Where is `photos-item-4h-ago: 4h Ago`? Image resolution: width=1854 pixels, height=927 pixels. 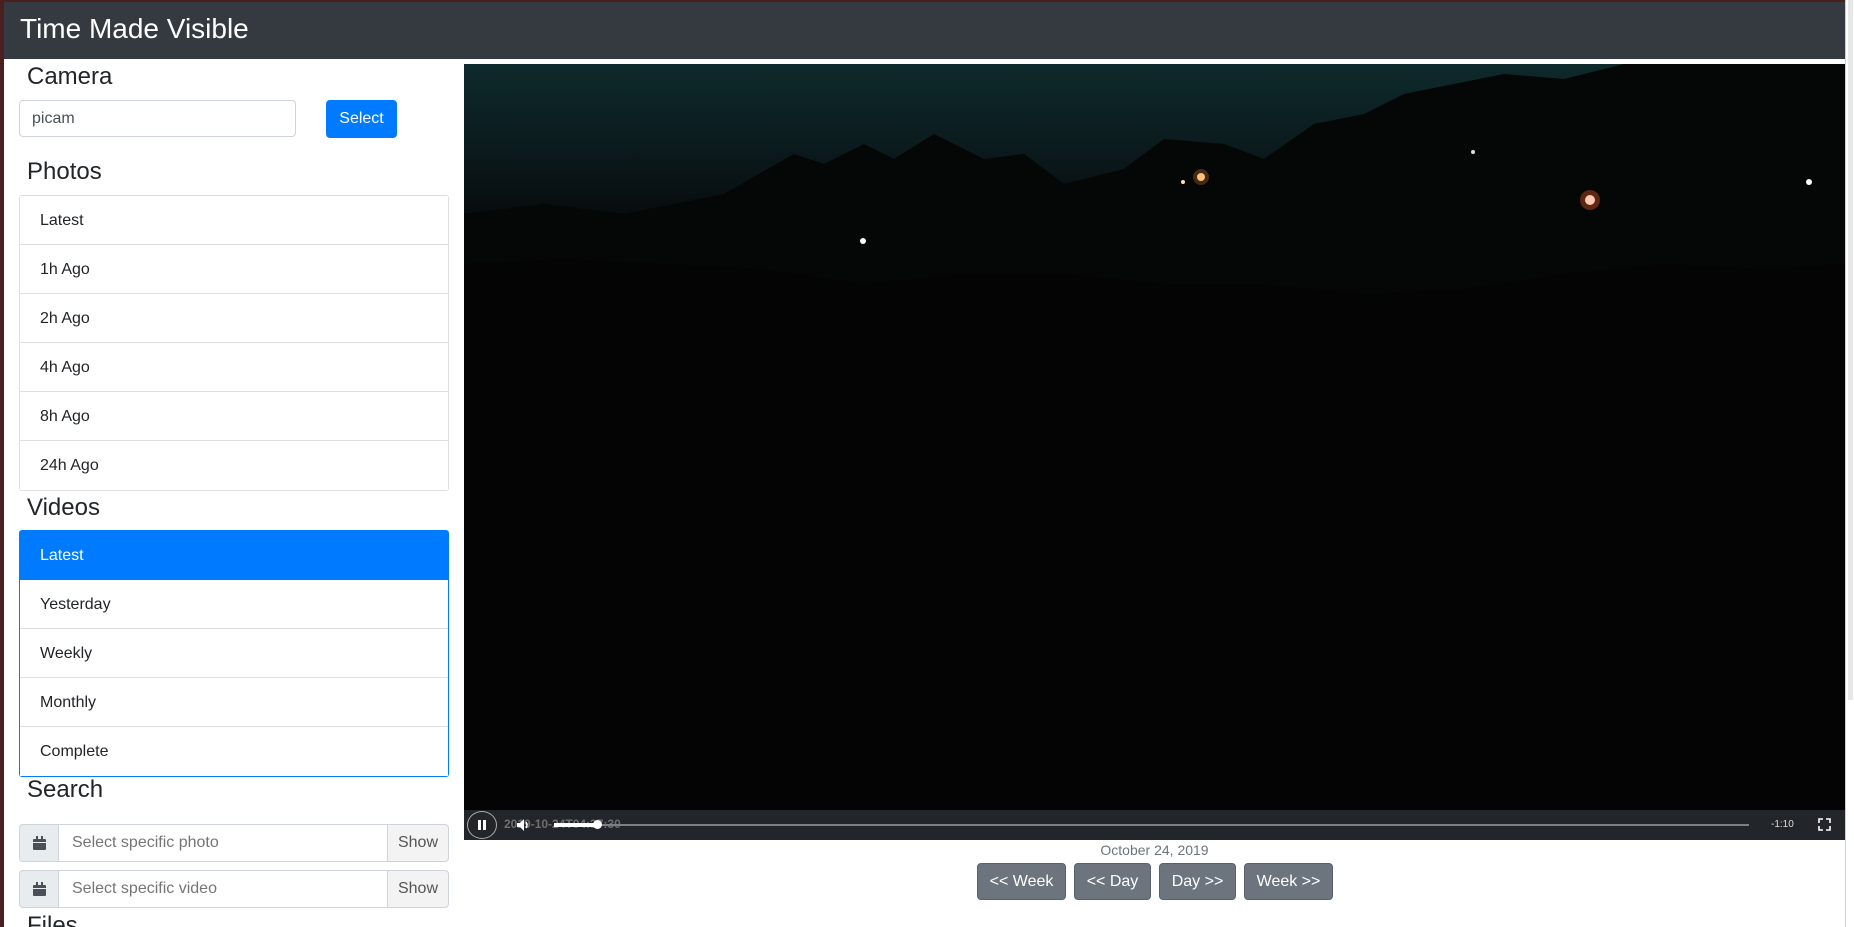 photos-item-4h-ago: 4h Ago is located at coordinates (234, 367).